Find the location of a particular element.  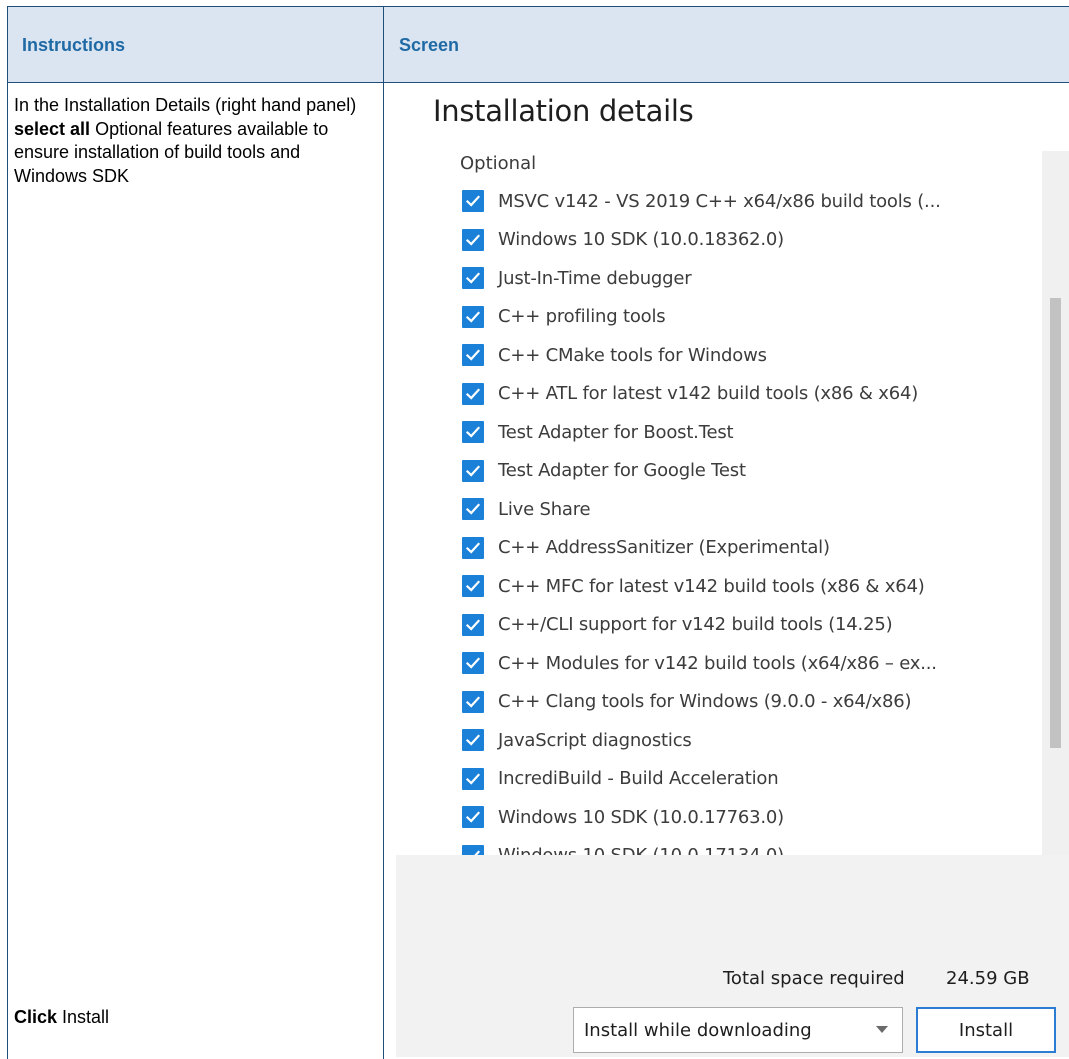

optional-feature-item: Windows 10 SDK (10.0.17763.0) is located at coordinates (752, 817).